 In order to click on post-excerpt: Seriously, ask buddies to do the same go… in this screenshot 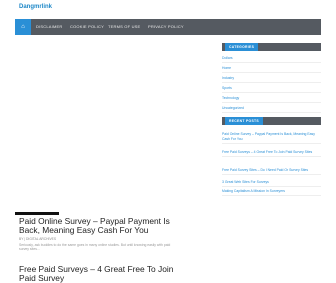, I will do `click(95, 247)`.